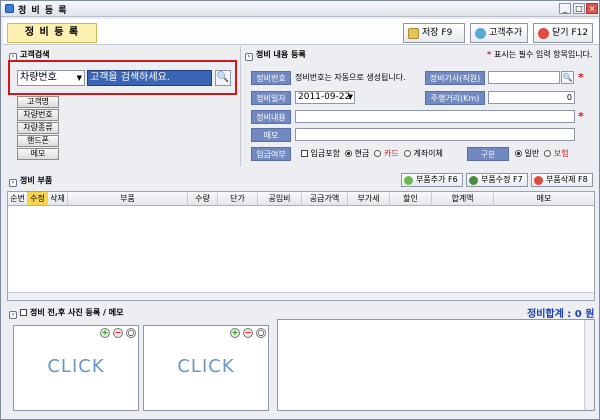 Image resolution: width=600 pixels, height=420 pixels. I want to click on vertical-scrollbar, so click(589, 365).